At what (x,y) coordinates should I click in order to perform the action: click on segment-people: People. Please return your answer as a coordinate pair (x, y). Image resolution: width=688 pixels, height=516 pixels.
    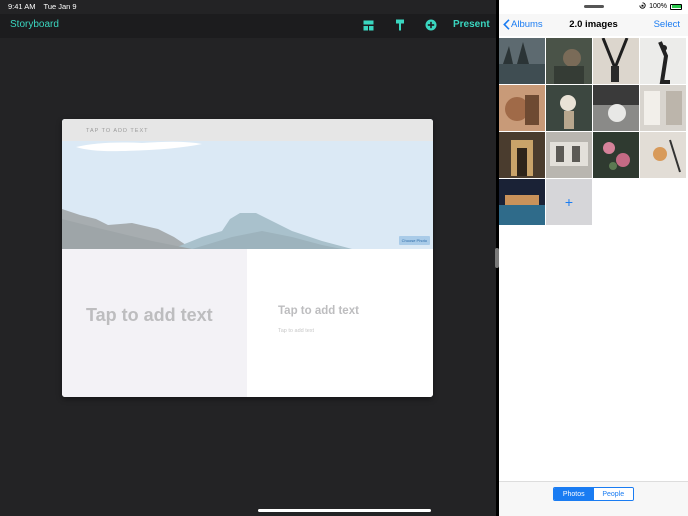
    Looking at the image, I should click on (613, 494).